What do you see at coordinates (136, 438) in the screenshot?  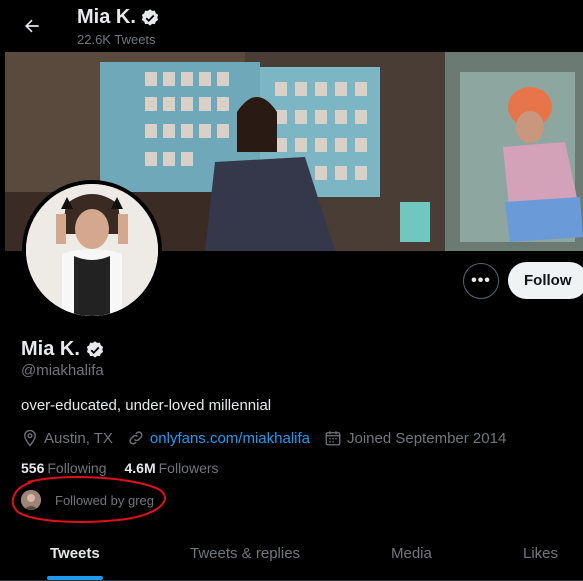 I see `link-icon` at bounding box center [136, 438].